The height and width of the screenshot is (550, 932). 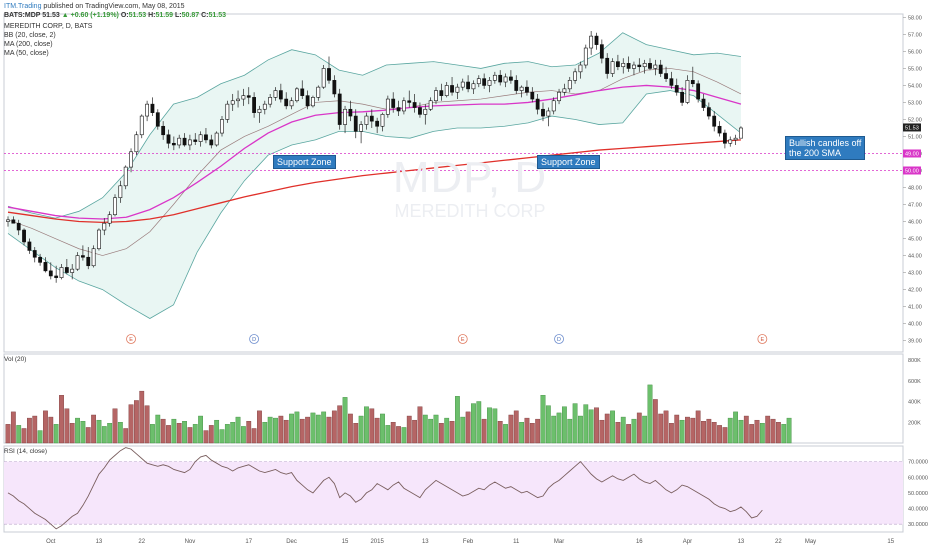 What do you see at coordinates (115, 35) in the screenshot?
I see `legend-line-1: BB (20, close, 2)` at bounding box center [115, 35].